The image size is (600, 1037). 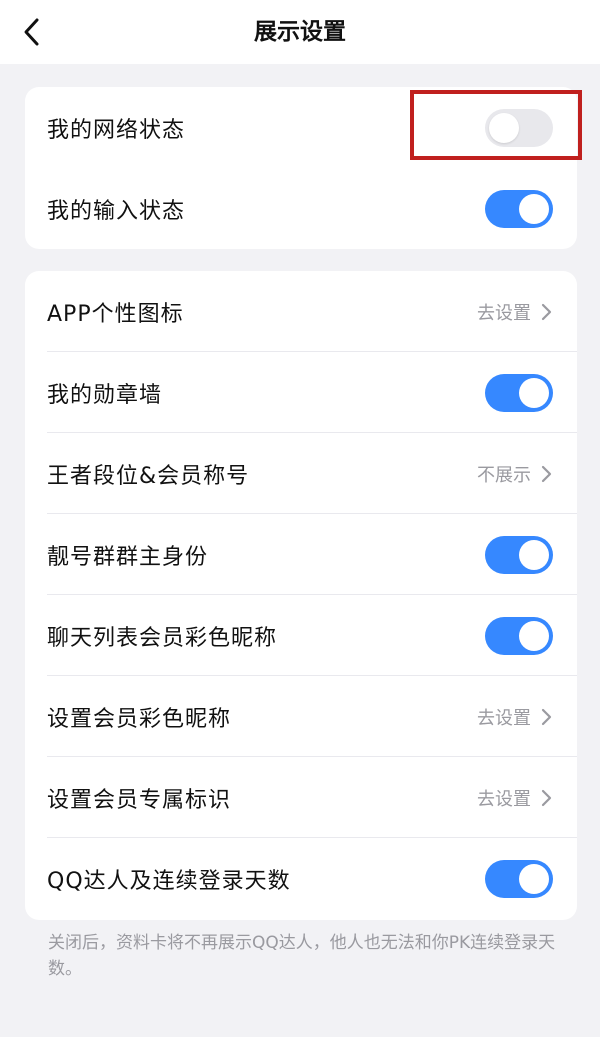 What do you see at coordinates (301, 208) in the screenshot?
I see `setting-row-input-status: 我的输入状态` at bounding box center [301, 208].